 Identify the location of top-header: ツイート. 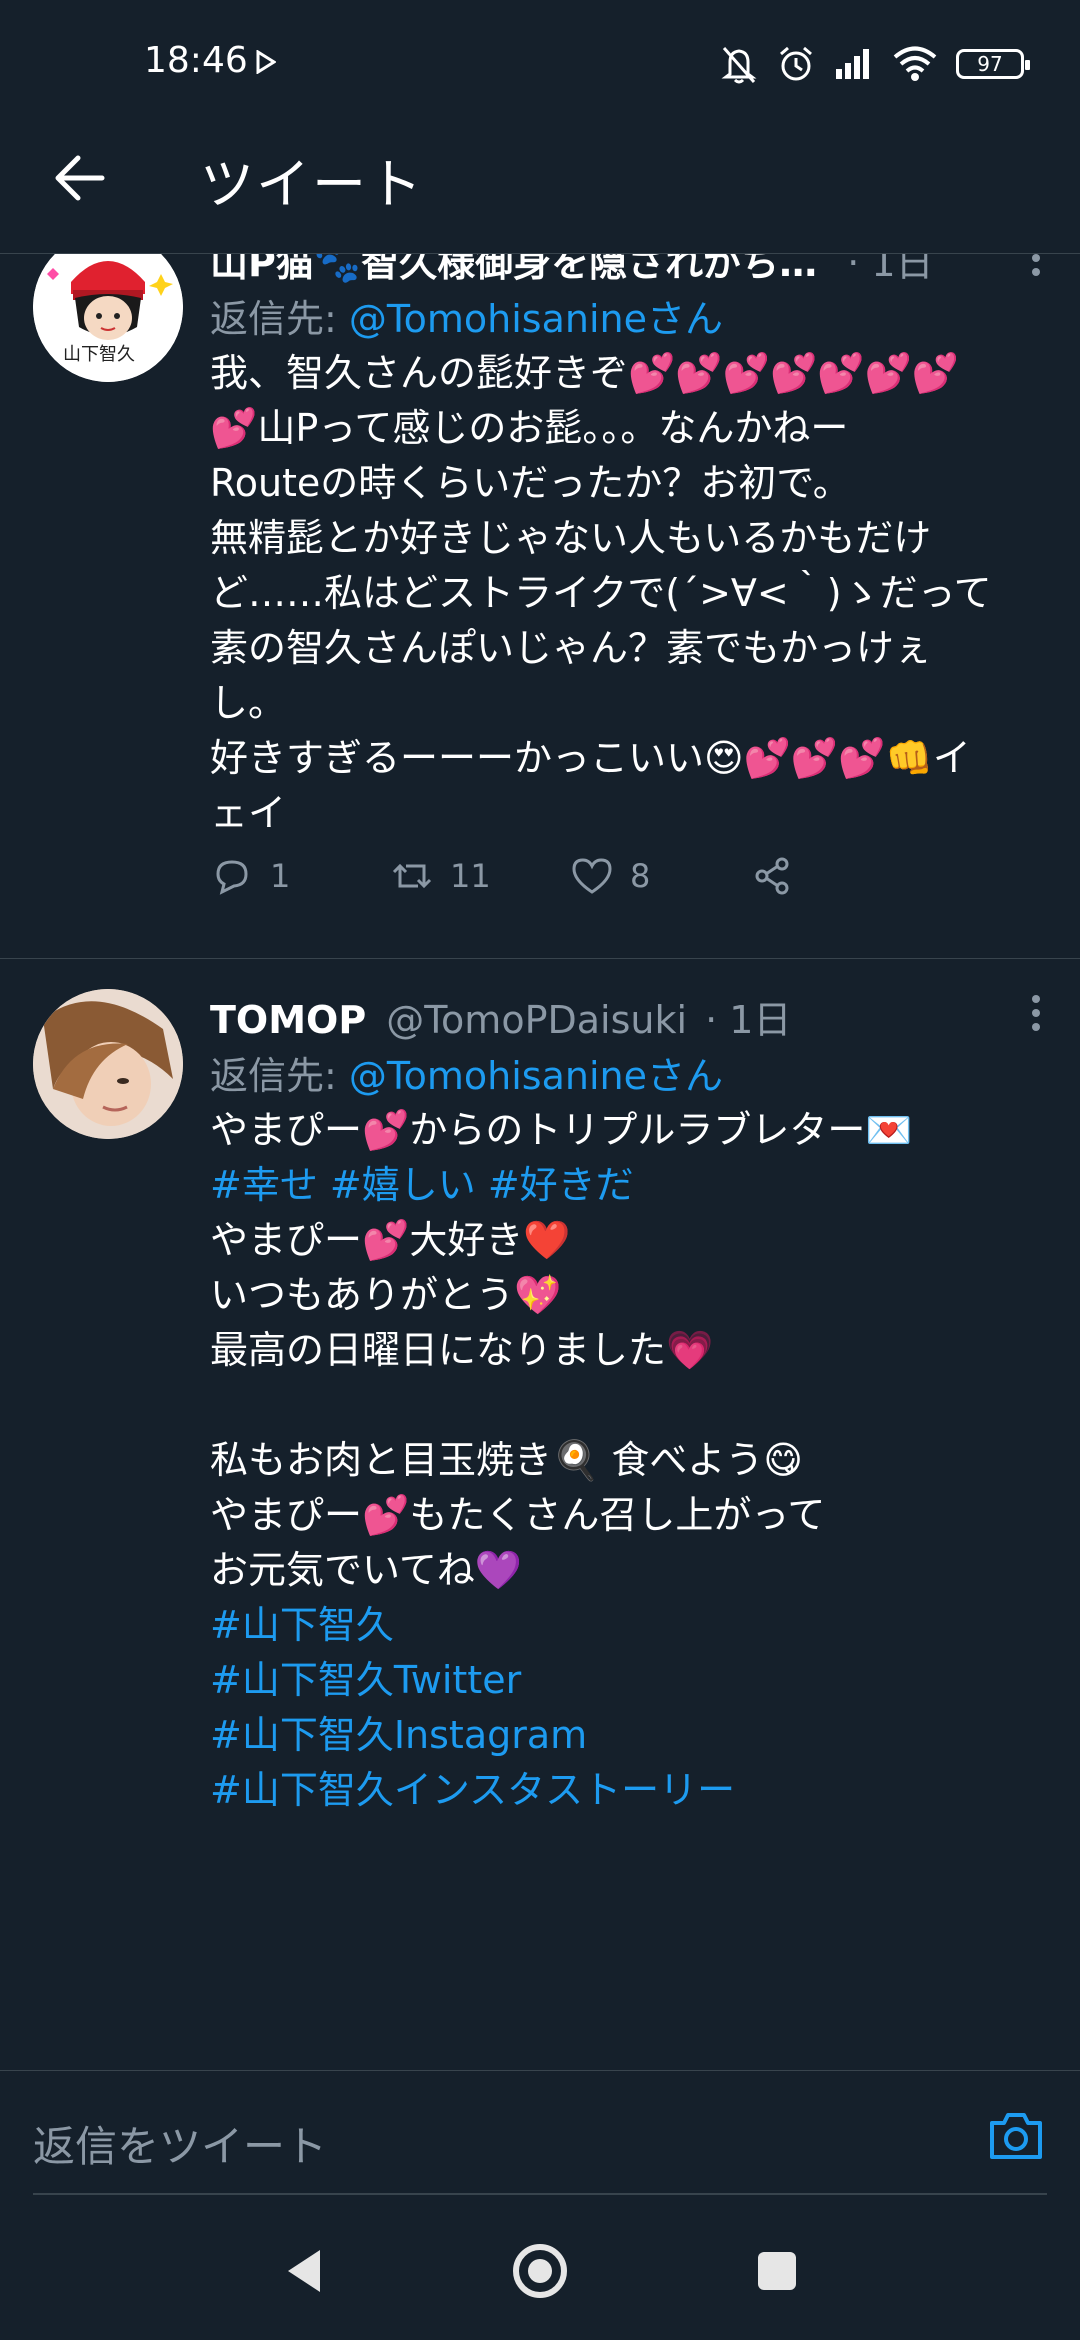
(540, 187).